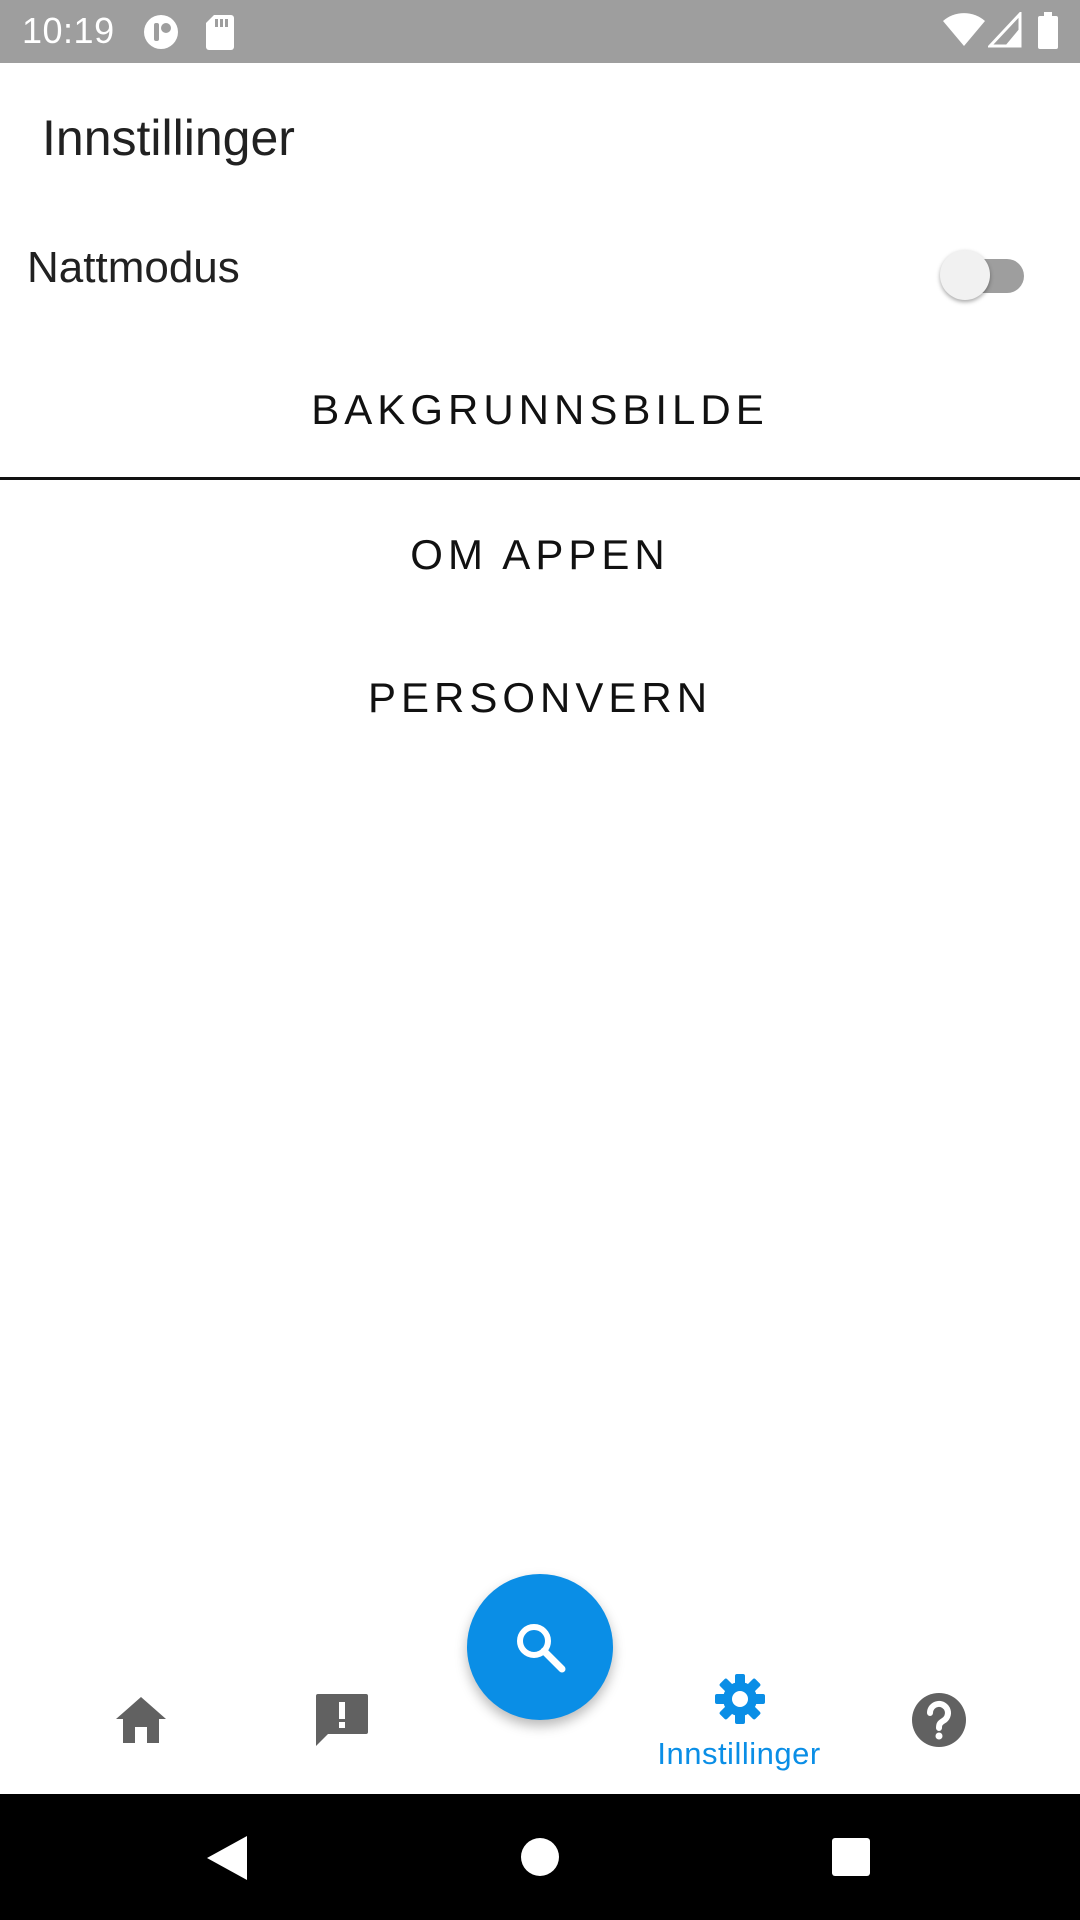 This screenshot has width=1080, height=1920. What do you see at coordinates (168, 138) in the screenshot?
I see `page-title: Innstillinger` at bounding box center [168, 138].